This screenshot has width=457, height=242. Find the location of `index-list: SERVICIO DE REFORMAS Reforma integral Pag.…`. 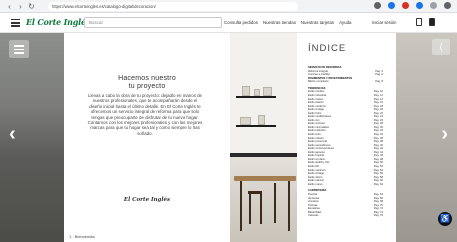

index-list: SERVICIO DE REFORMAS Reforma integral Pag.… is located at coordinates (345, 142).